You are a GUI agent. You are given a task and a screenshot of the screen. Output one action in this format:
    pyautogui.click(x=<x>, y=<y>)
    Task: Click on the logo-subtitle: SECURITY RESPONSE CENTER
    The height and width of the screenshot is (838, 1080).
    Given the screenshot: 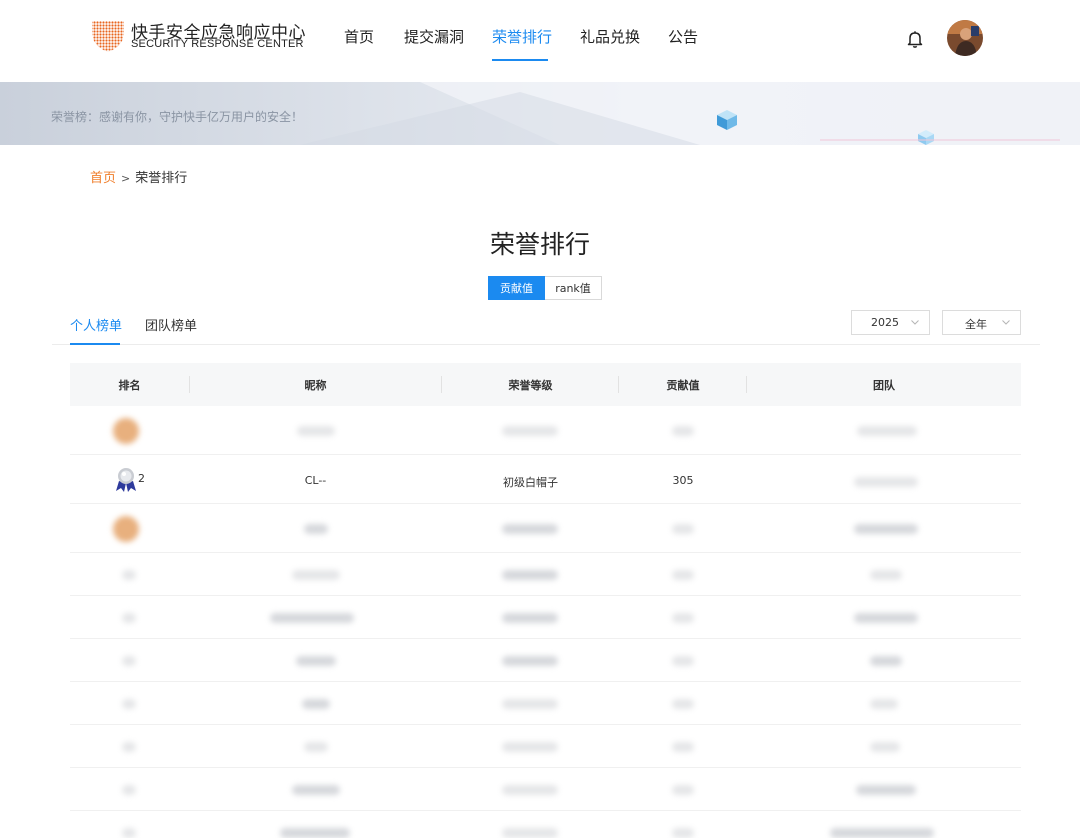 What is the action you would take?
    pyautogui.click(x=217, y=44)
    